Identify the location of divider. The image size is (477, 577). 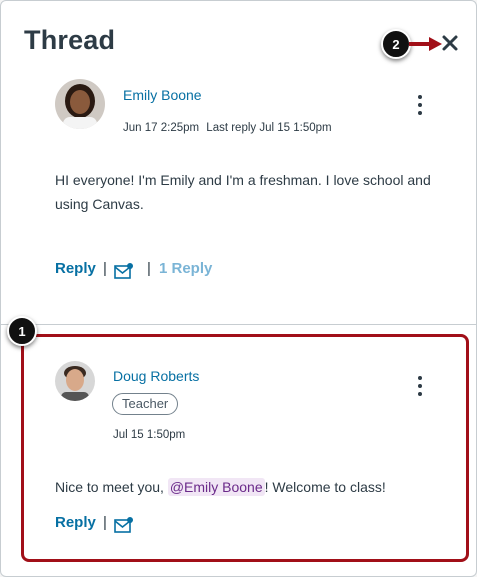
(238, 324).